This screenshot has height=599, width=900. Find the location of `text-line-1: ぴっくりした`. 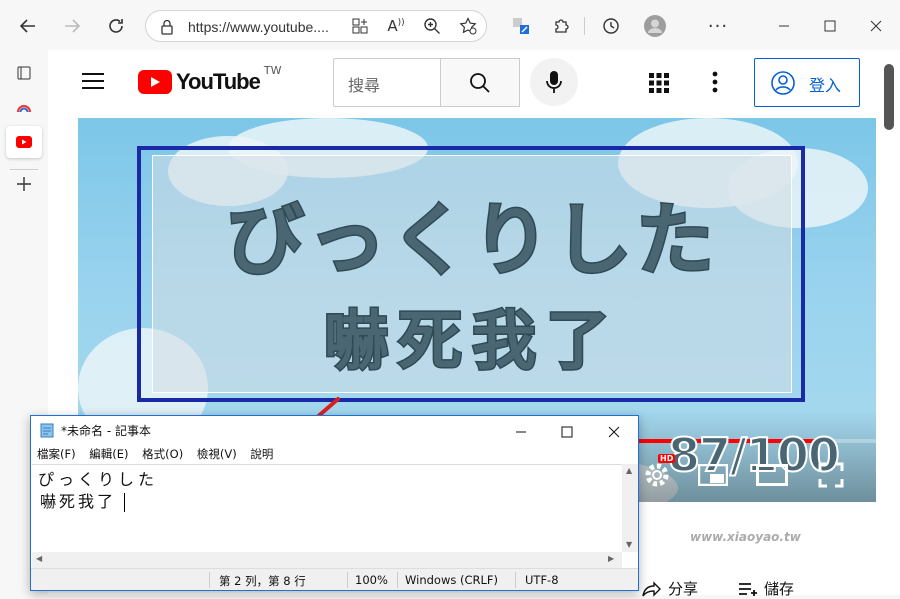

text-line-1: ぴっくりした is located at coordinates (98, 479).